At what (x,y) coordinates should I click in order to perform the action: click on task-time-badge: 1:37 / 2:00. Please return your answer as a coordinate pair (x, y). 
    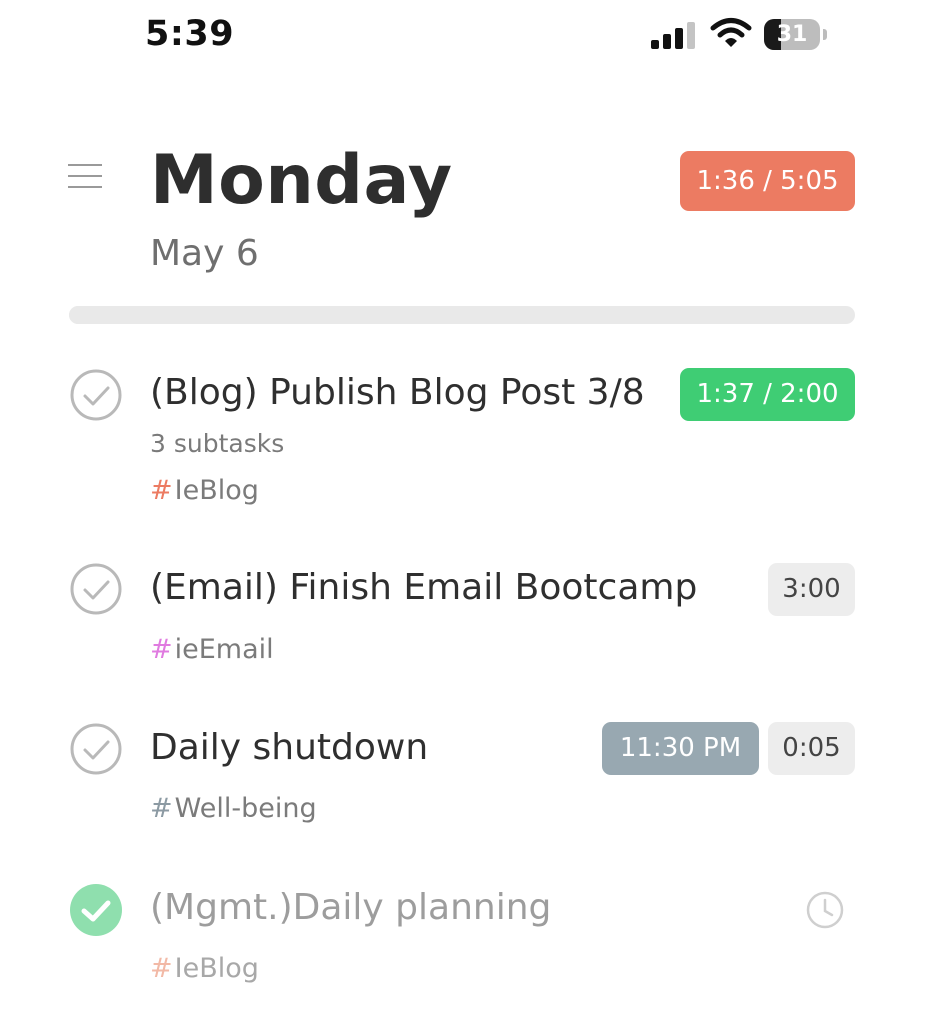
    Looking at the image, I should click on (767, 394).